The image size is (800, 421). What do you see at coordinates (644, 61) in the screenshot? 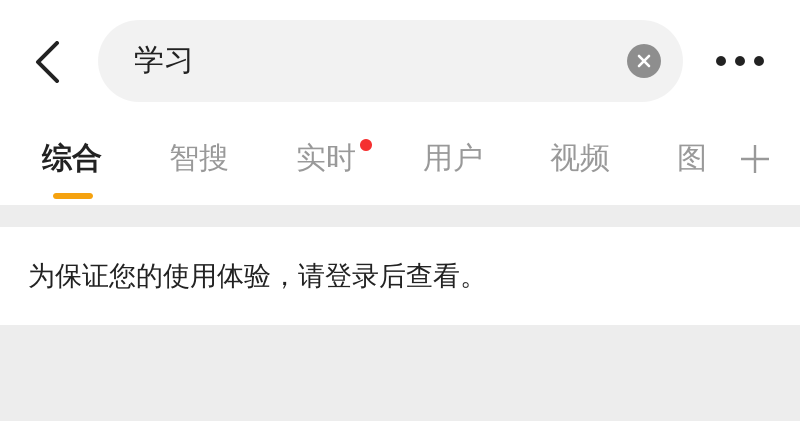
I see `clear-icon` at bounding box center [644, 61].